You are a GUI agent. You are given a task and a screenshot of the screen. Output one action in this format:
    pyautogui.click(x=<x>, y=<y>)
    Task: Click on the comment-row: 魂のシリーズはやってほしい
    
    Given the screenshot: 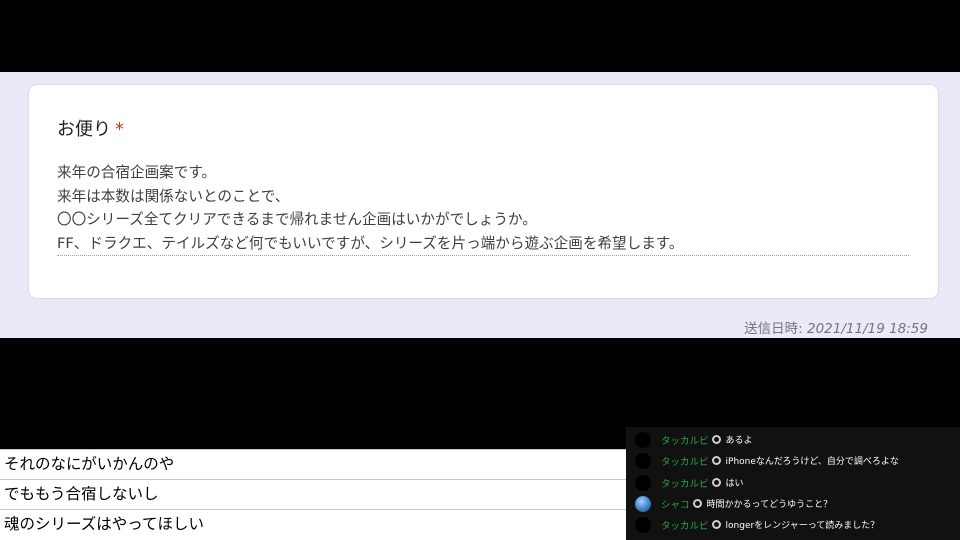 What is the action you would take?
    pyautogui.click(x=313, y=523)
    